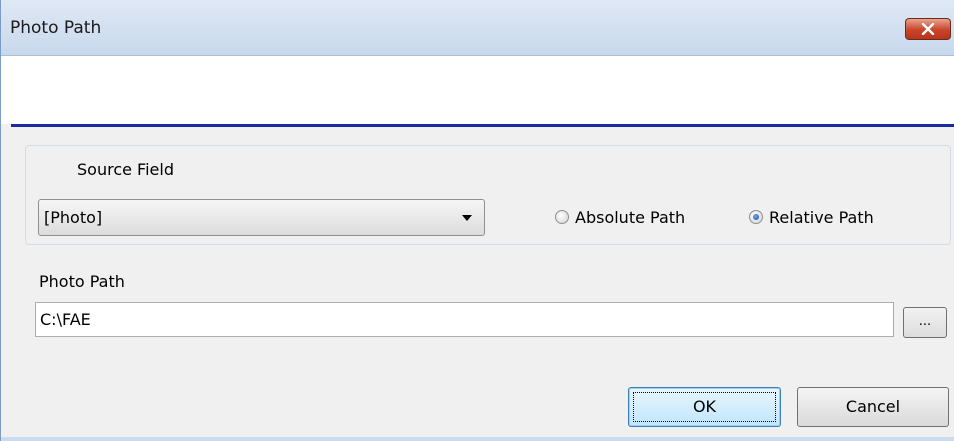 Image resolution: width=954 pixels, height=441 pixels. What do you see at coordinates (562, 217) in the screenshot?
I see `radio-unchecked-icon` at bounding box center [562, 217].